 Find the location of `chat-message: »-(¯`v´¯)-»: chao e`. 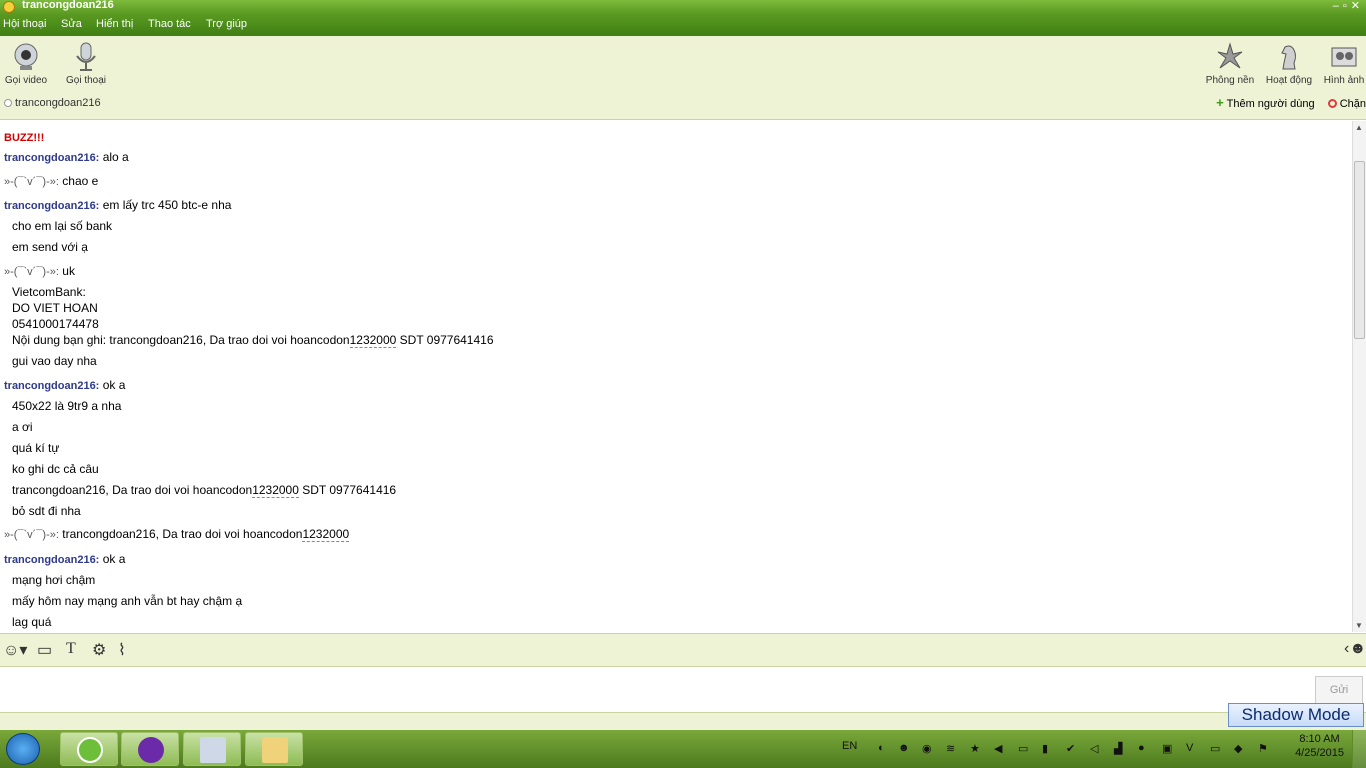

chat-message: »-(¯`v´¯)-»: chao e is located at coordinates (51, 181).